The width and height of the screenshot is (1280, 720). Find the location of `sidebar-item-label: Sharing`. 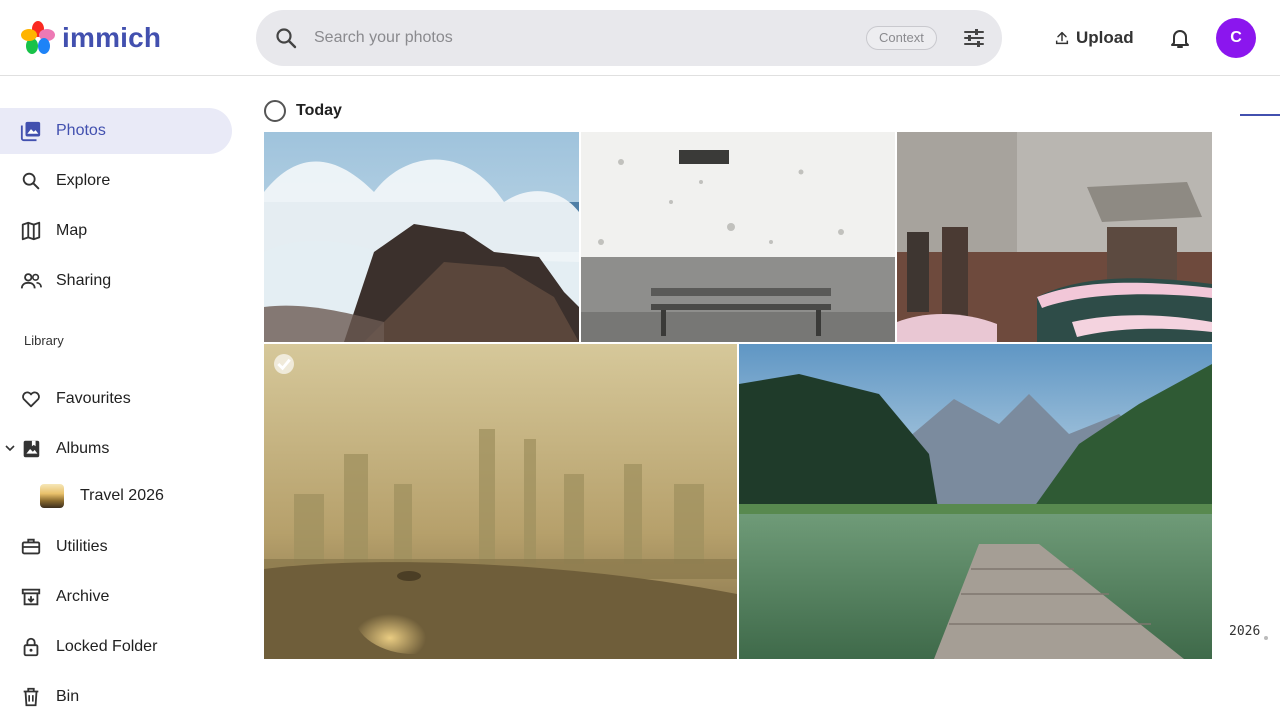

sidebar-item-label: Sharing is located at coordinates (84, 280).